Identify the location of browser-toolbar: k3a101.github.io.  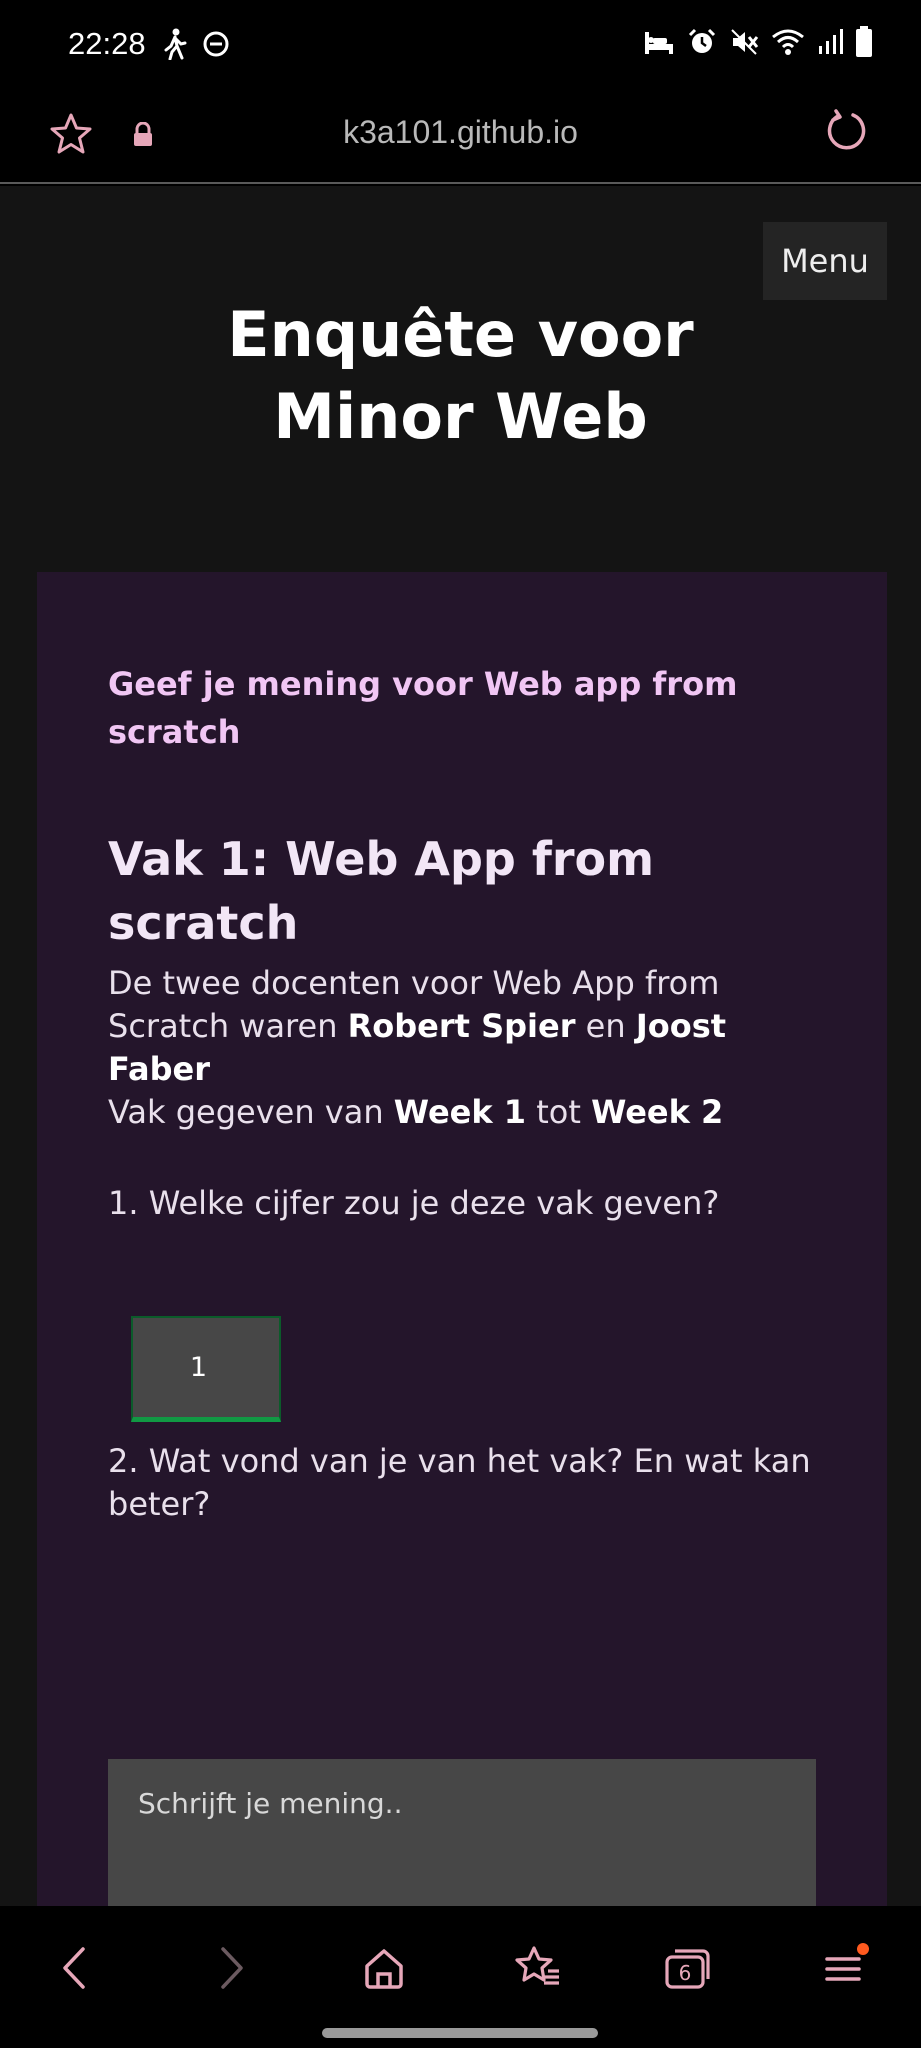
(460, 138).